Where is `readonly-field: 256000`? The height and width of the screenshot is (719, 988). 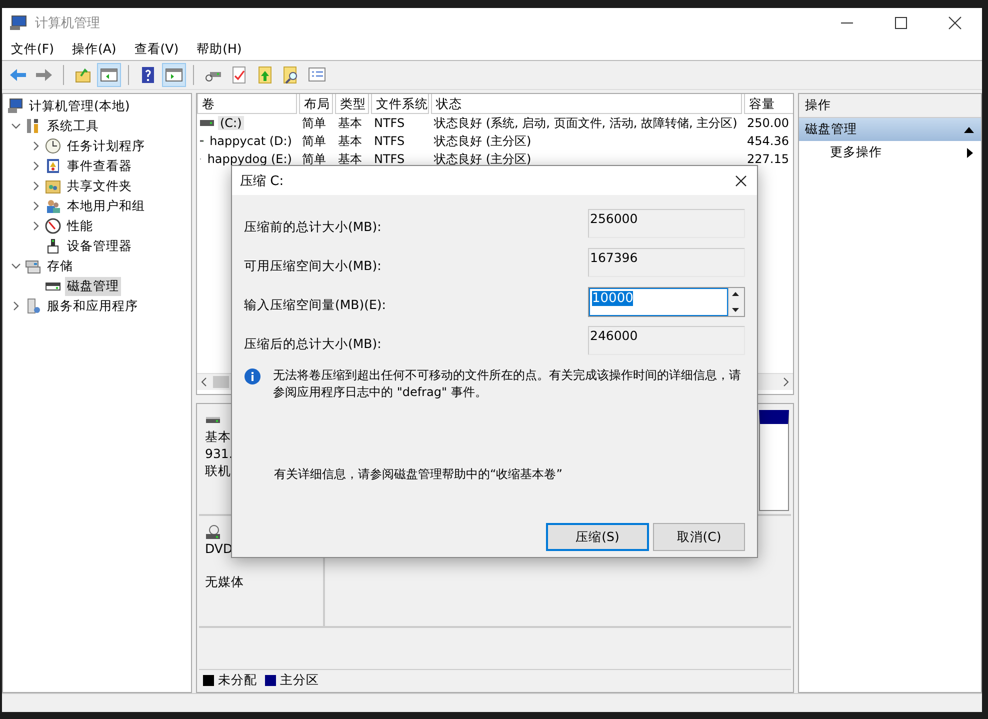
readonly-field: 256000 is located at coordinates (666, 223).